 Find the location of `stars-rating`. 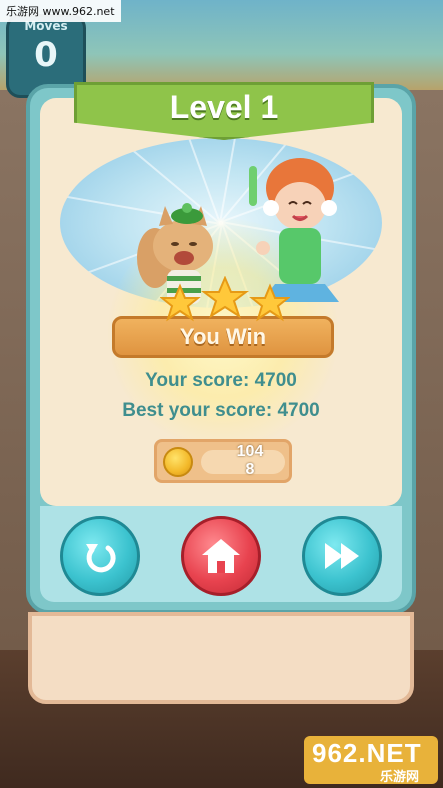

stars-rating is located at coordinates (225, 299).